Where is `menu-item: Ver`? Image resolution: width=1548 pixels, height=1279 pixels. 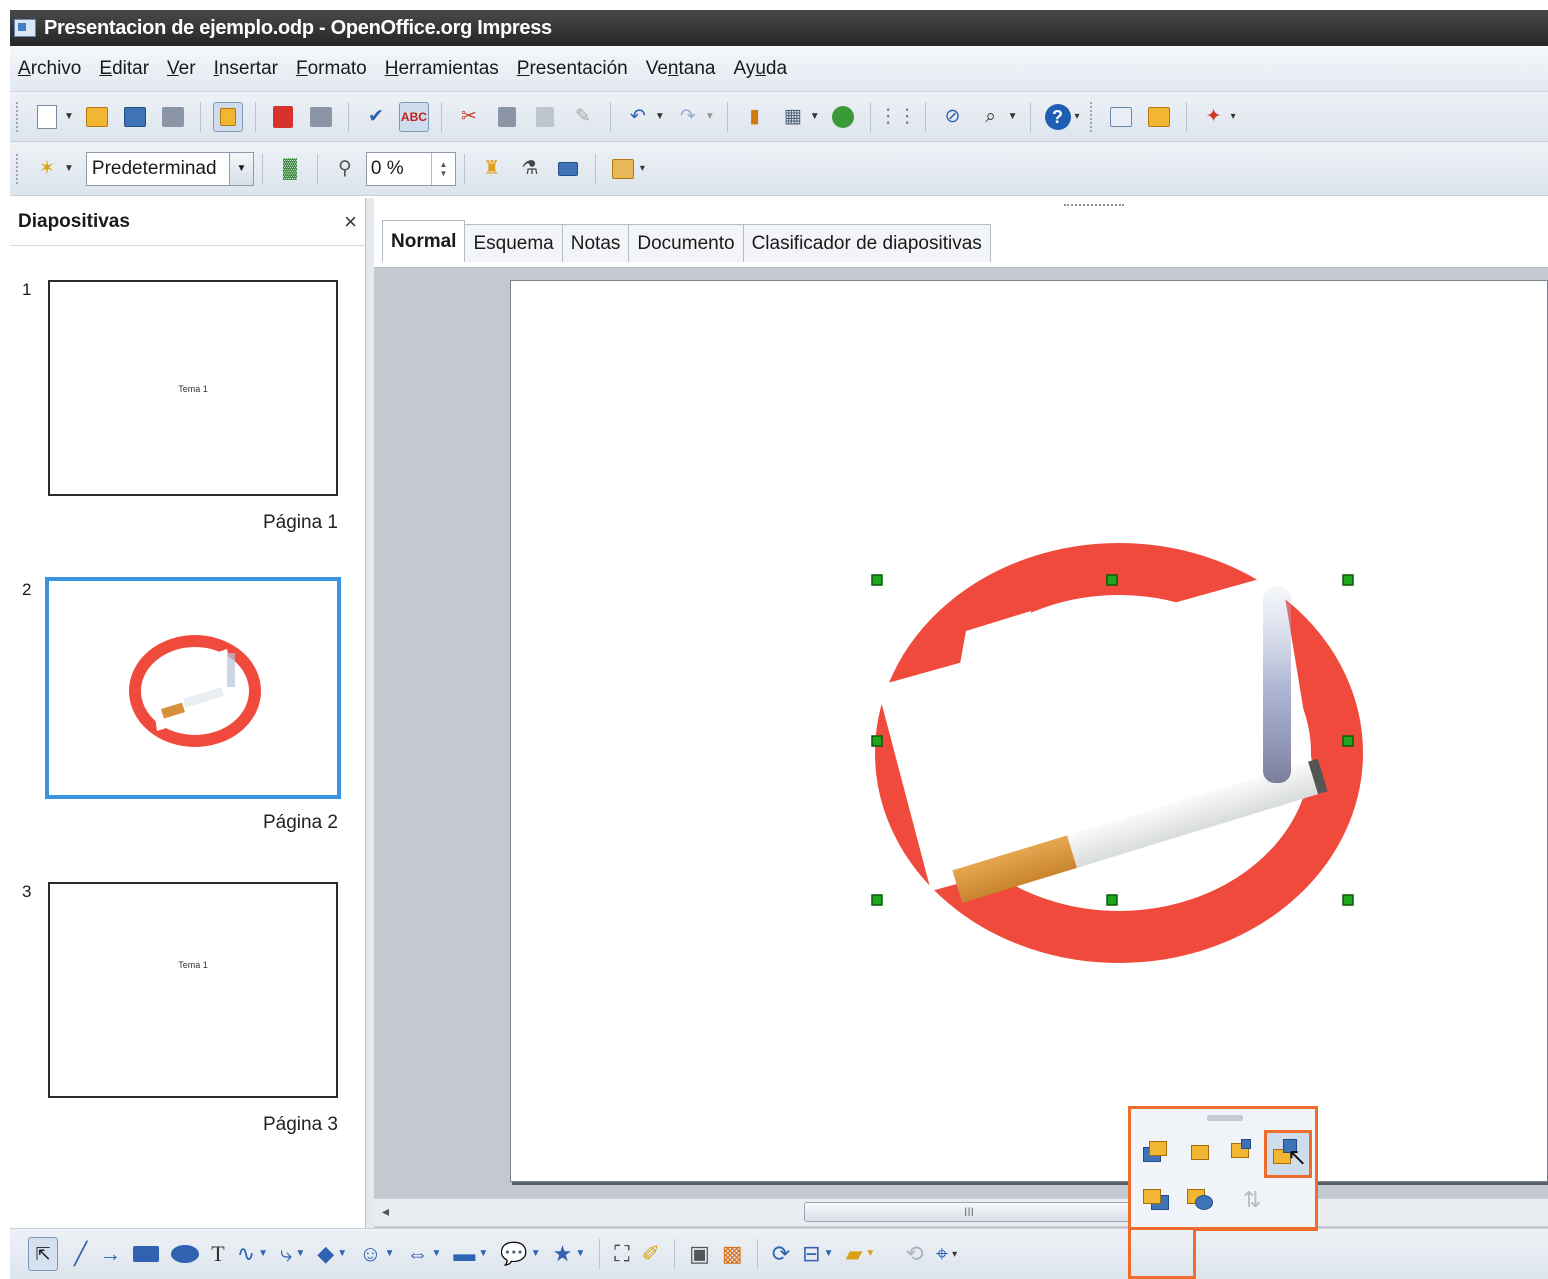 menu-item: Ver is located at coordinates (181, 69).